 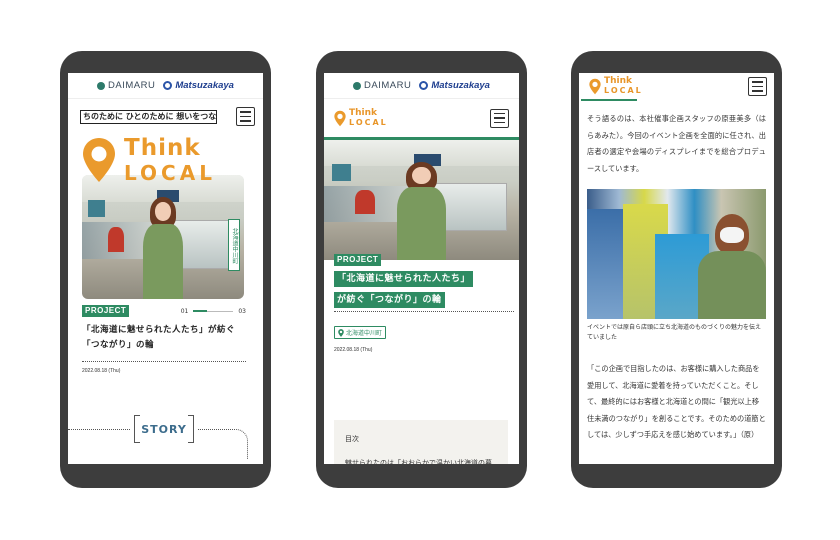 I want to click on slider-pager: 01 03, so click(x=213, y=311).